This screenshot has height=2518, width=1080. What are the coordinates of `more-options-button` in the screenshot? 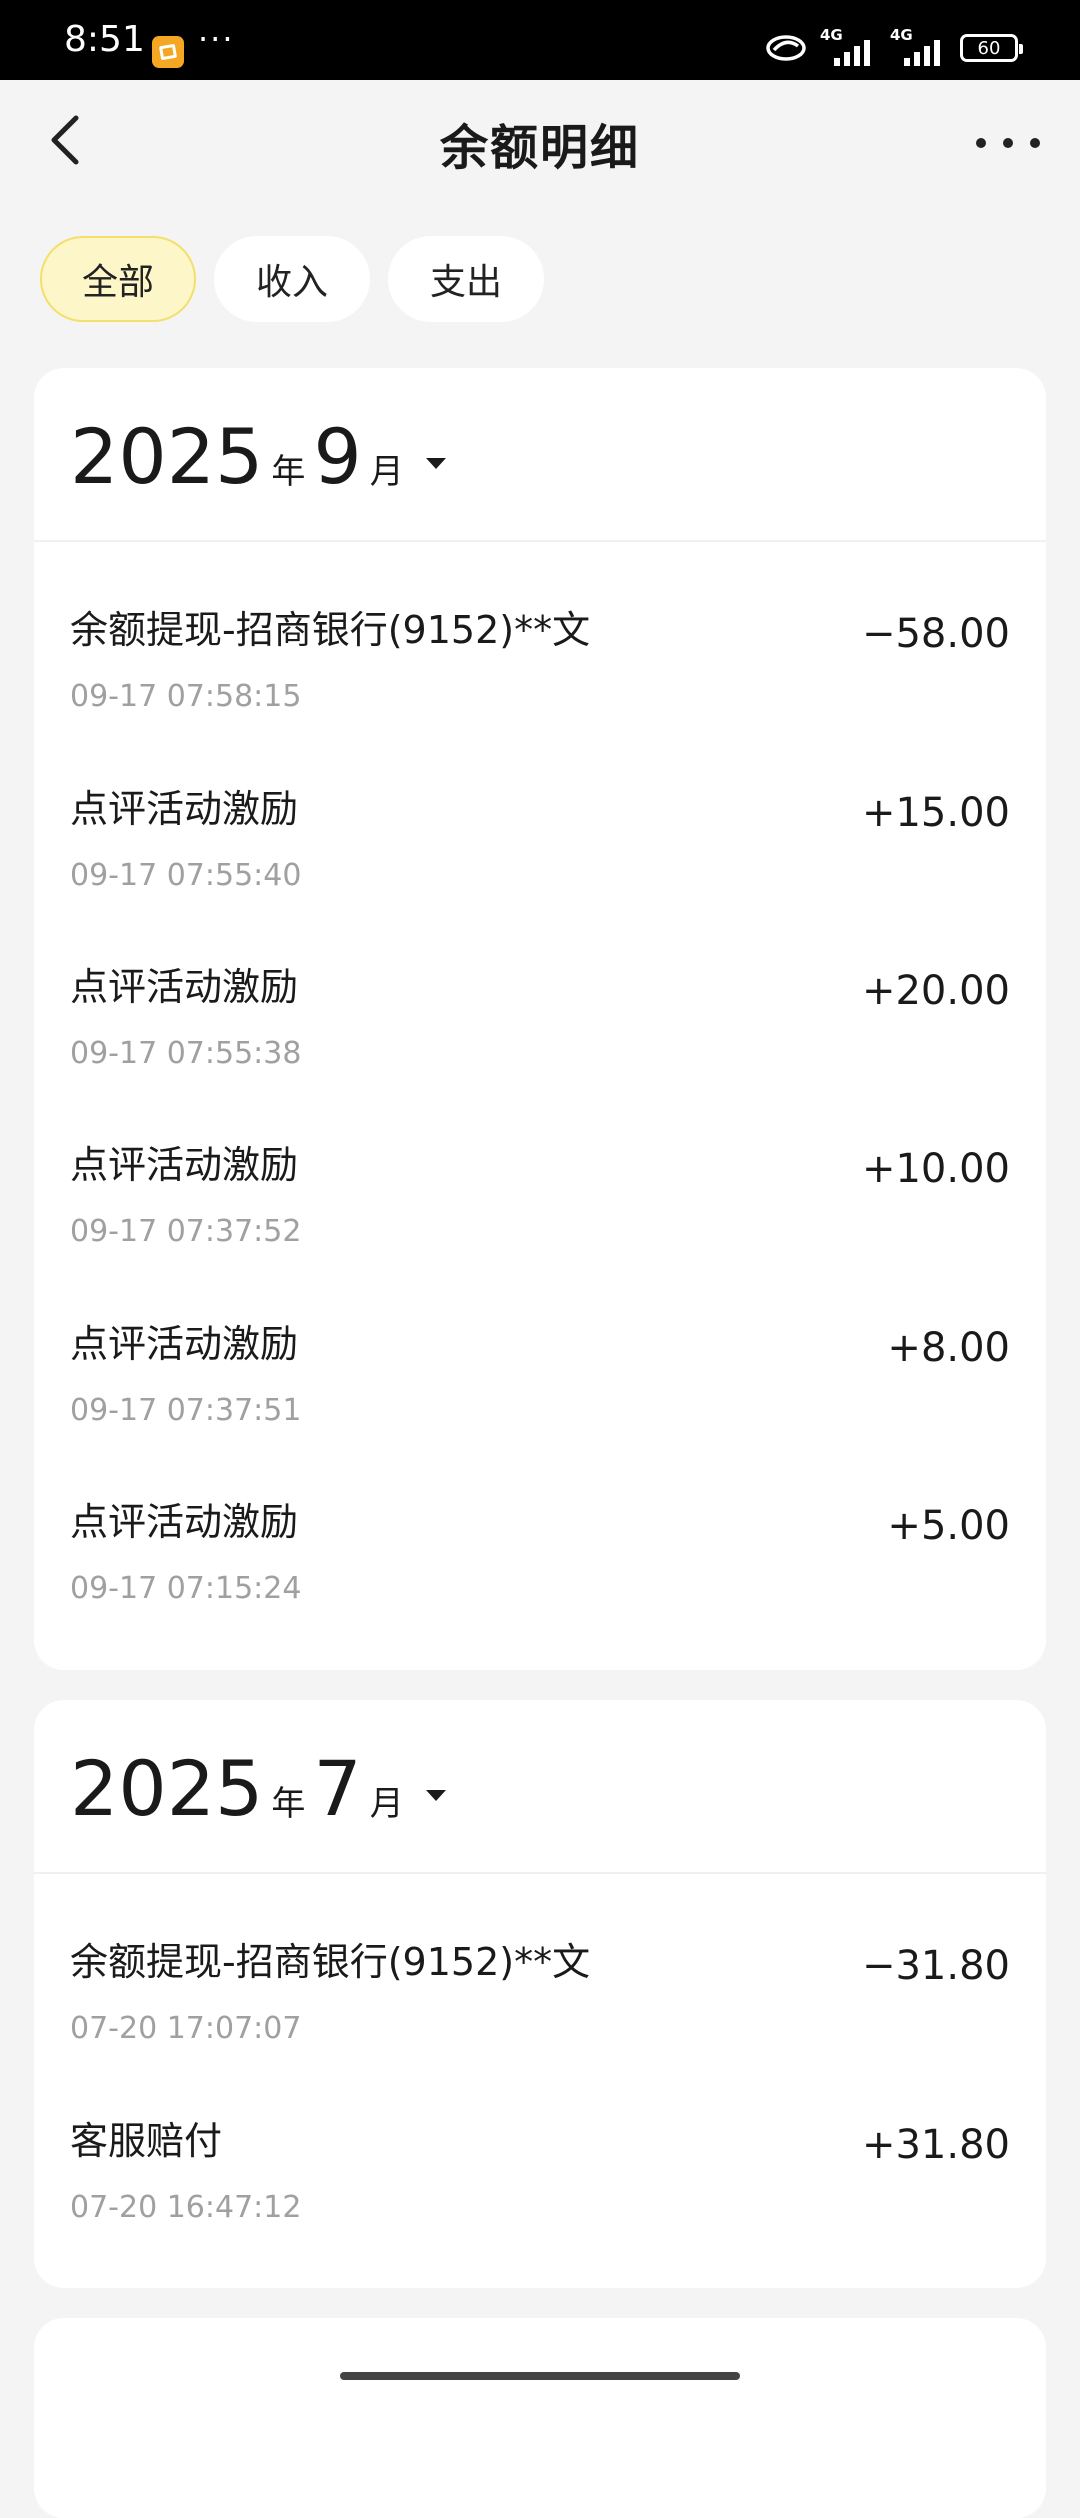 It's located at (1008, 143).